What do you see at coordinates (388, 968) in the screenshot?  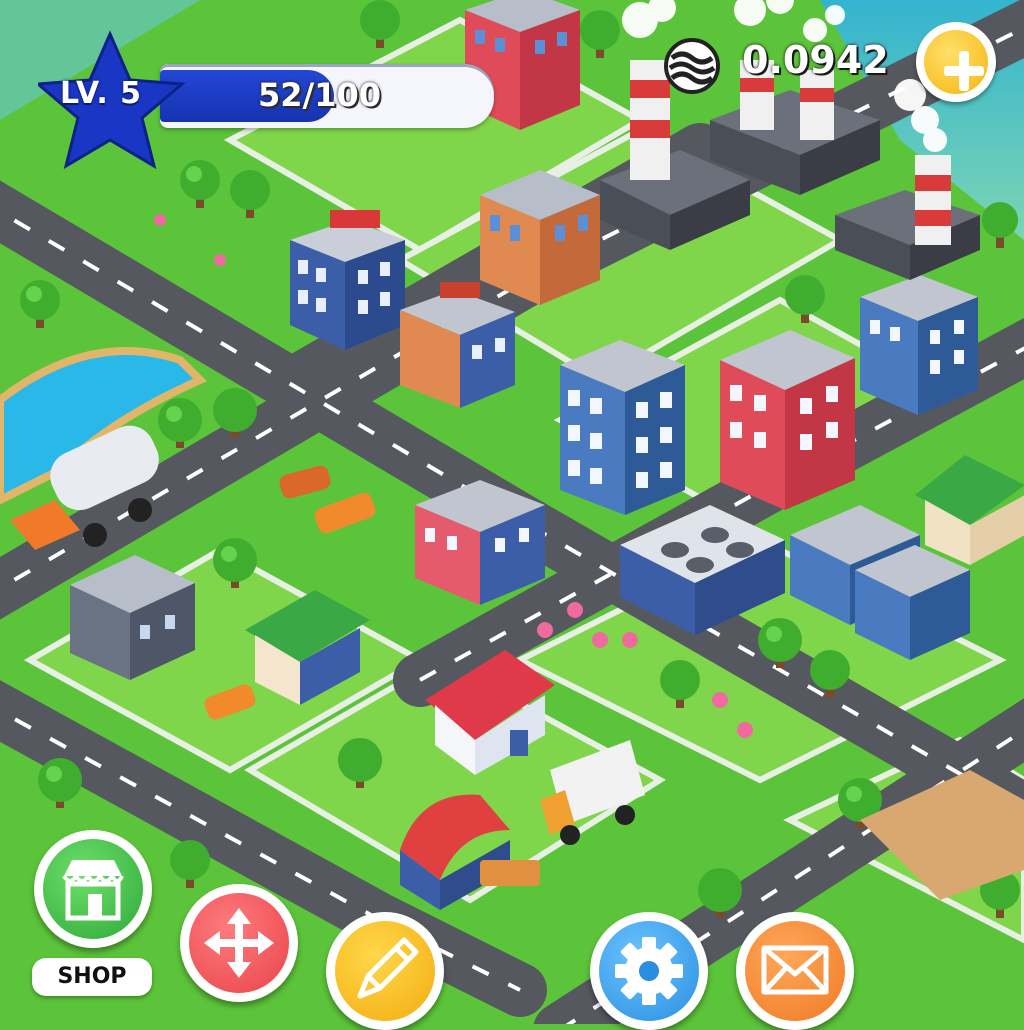 I see `pencil-icon` at bounding box center [388, 968].